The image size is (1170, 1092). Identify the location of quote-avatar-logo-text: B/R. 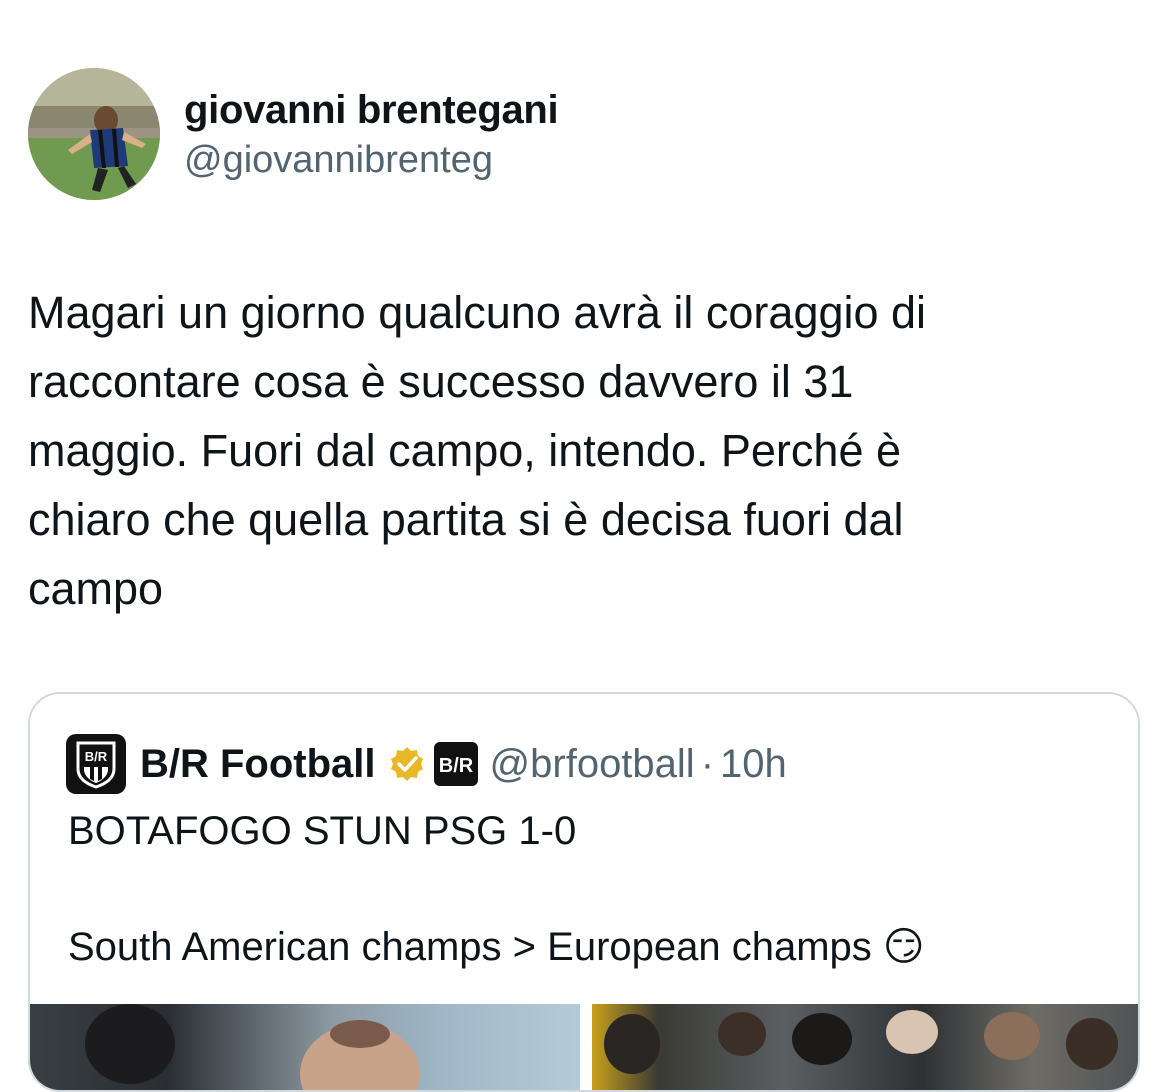
(96, 756).